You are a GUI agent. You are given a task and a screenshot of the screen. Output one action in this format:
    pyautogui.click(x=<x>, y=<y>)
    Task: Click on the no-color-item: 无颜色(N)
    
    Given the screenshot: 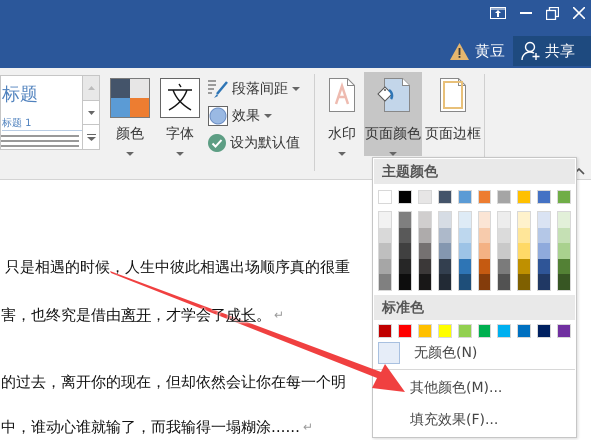 What is the action you would take?
    pyautogui.click(x=474, y=353)
    